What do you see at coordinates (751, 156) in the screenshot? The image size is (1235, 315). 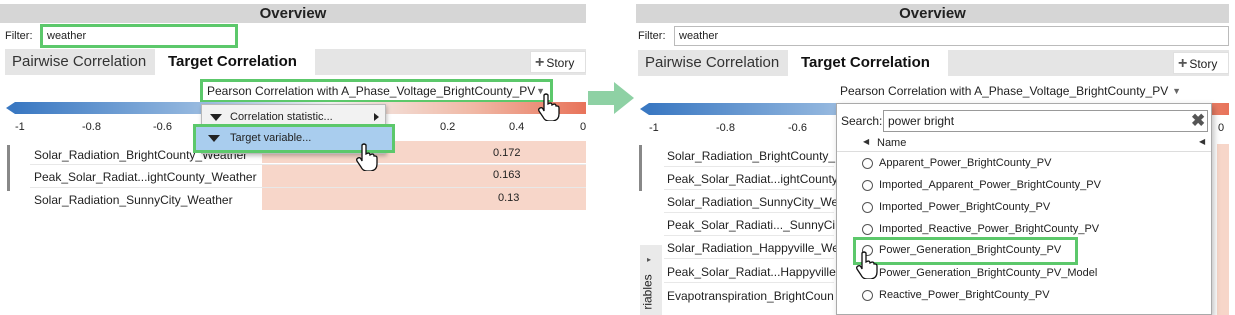 I see `row-label: Solar_Radiation_BrightCounty_` at bounding box center [751, 156].